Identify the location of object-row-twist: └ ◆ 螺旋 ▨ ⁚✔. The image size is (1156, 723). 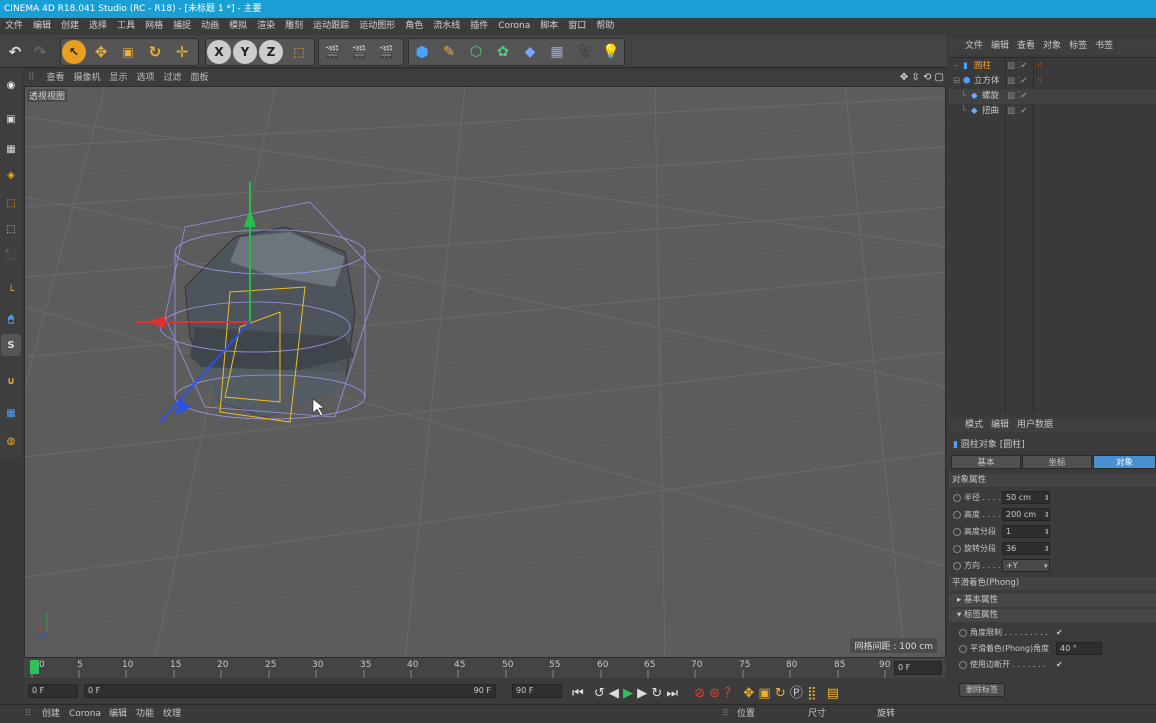
(1052, 96).